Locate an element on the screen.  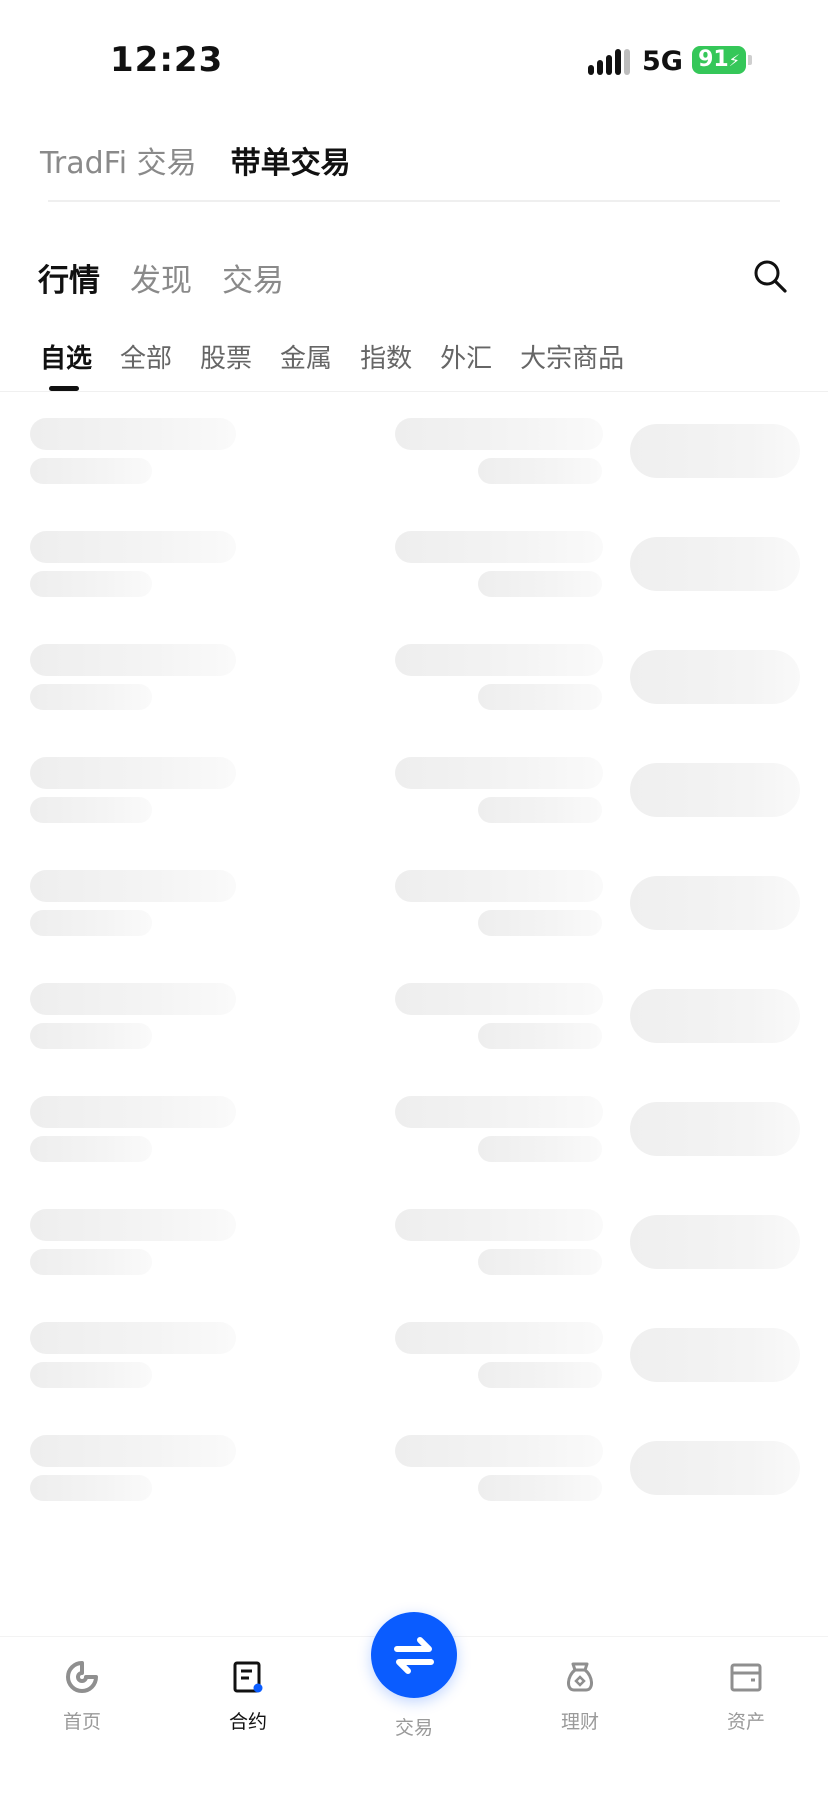
home-icon is located at coordinates (82, 1677).